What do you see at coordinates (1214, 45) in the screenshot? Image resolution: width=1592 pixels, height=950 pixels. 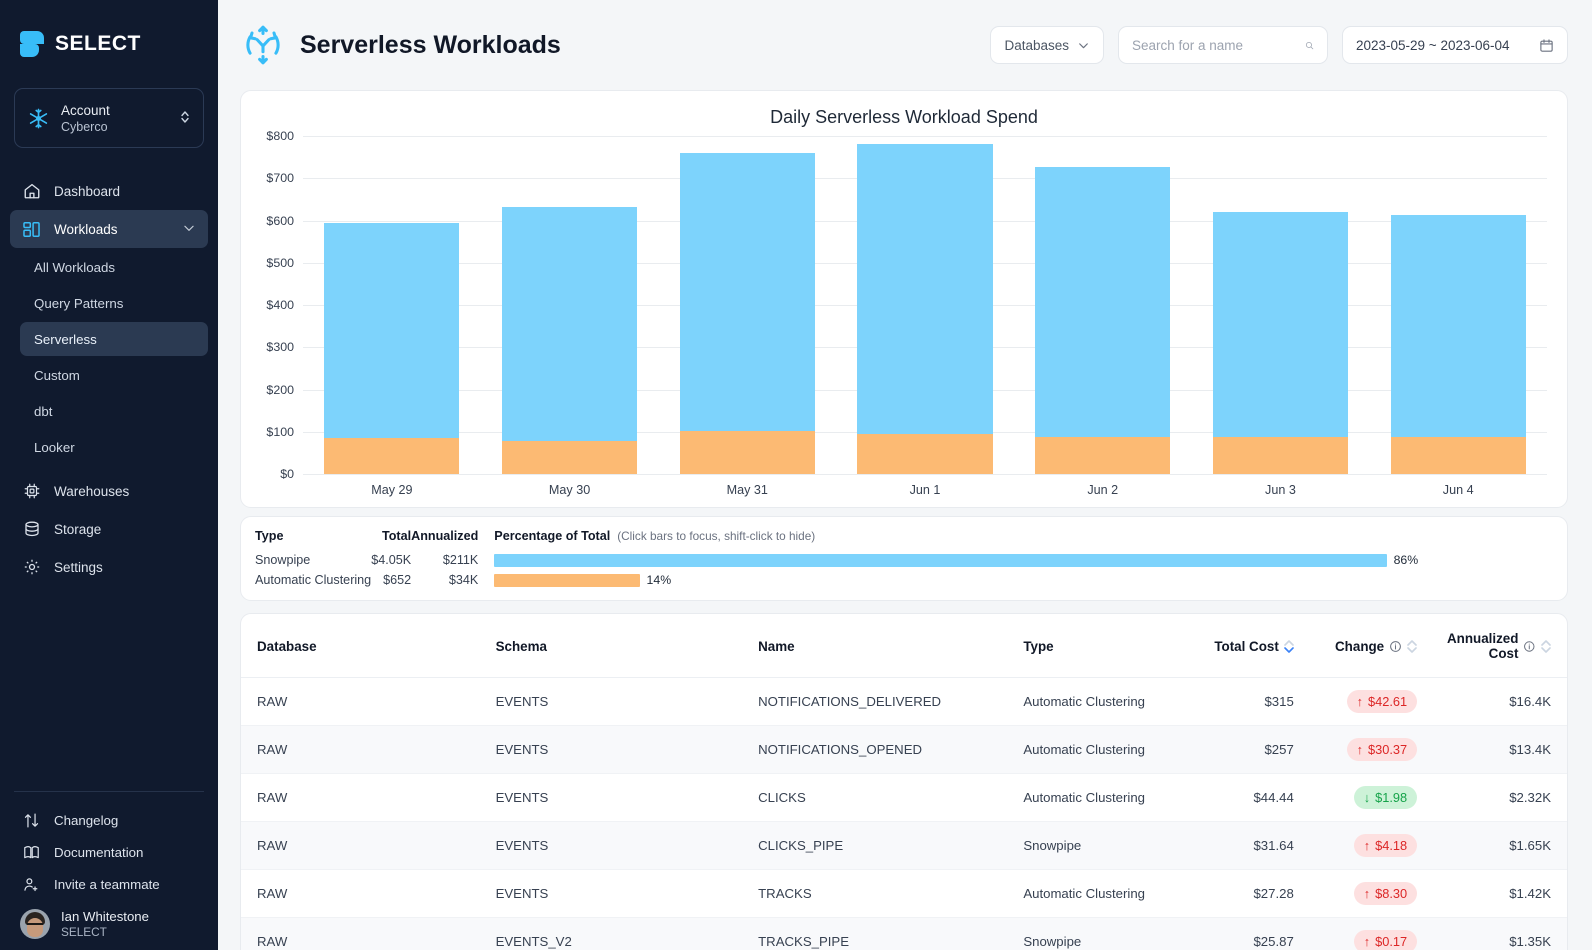 I see `search-input` at bounding box center [1214, 45].